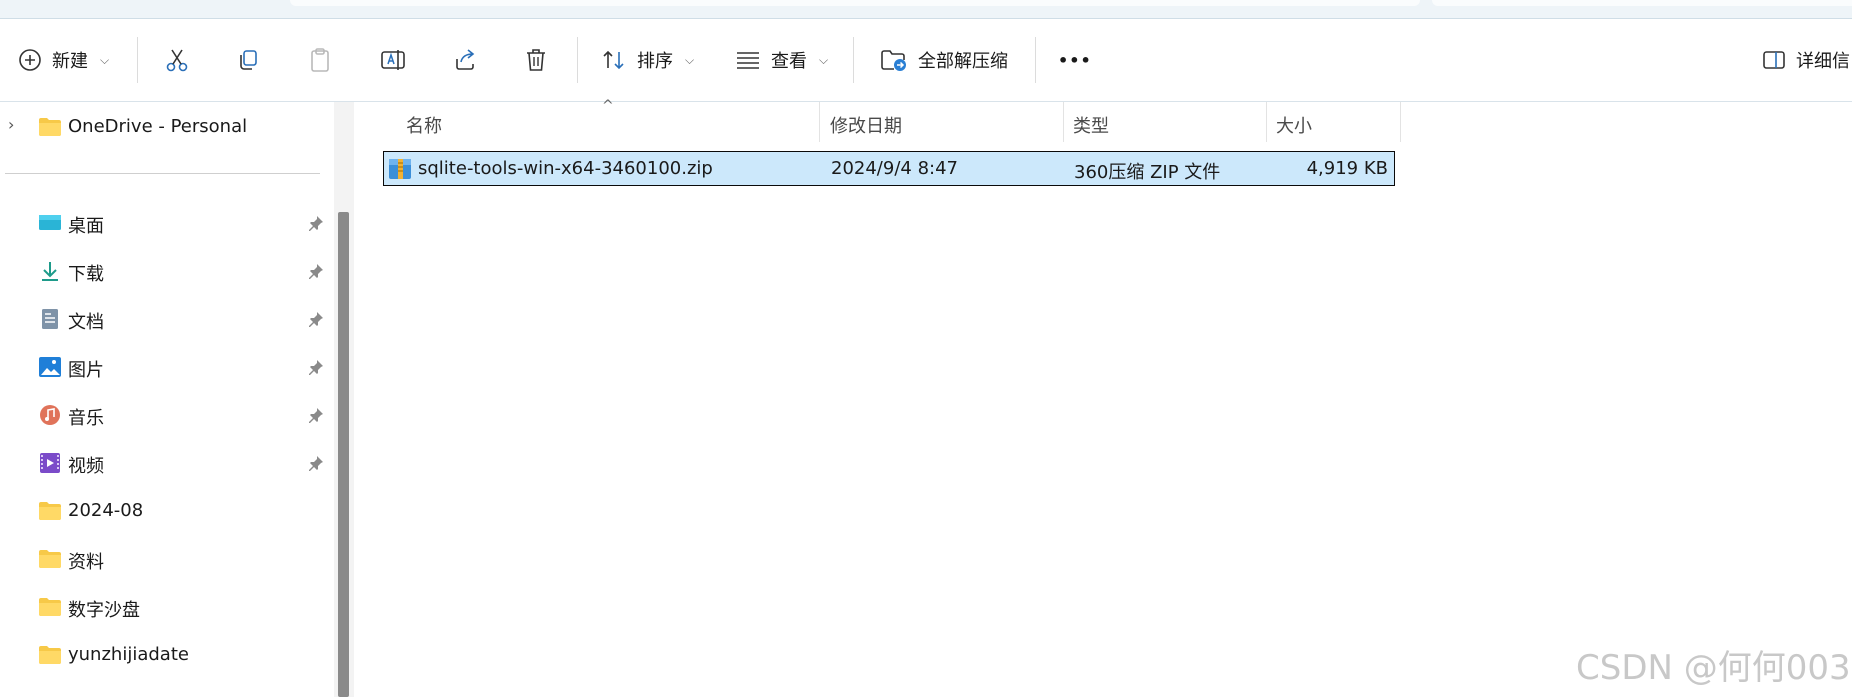 The width and height of the screenshot is (1852, 697). What do you see at coordinates (1347, 168) in the screenshot?
I see `file-size: 4,919 KB` at bounding box center [1347, 168].